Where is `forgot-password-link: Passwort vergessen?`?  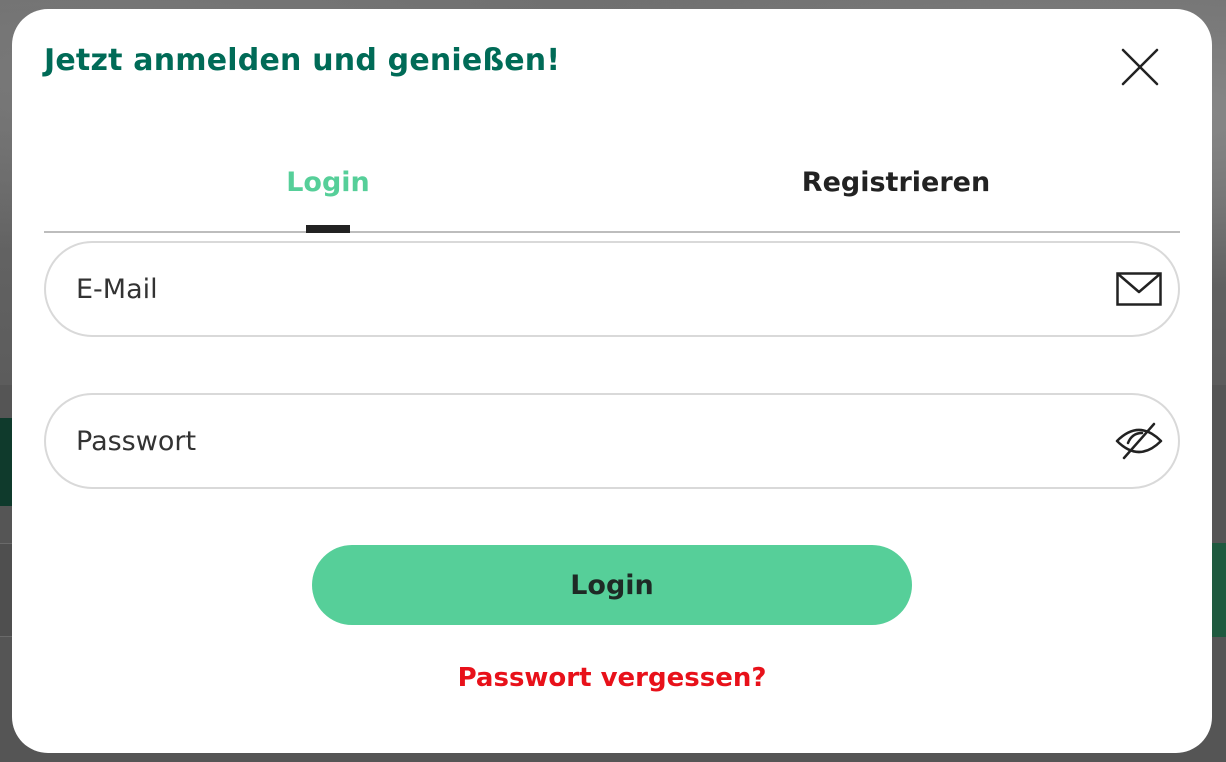 forgot-password-link: Passwort vergessen? is located at coordinates (612, 678).